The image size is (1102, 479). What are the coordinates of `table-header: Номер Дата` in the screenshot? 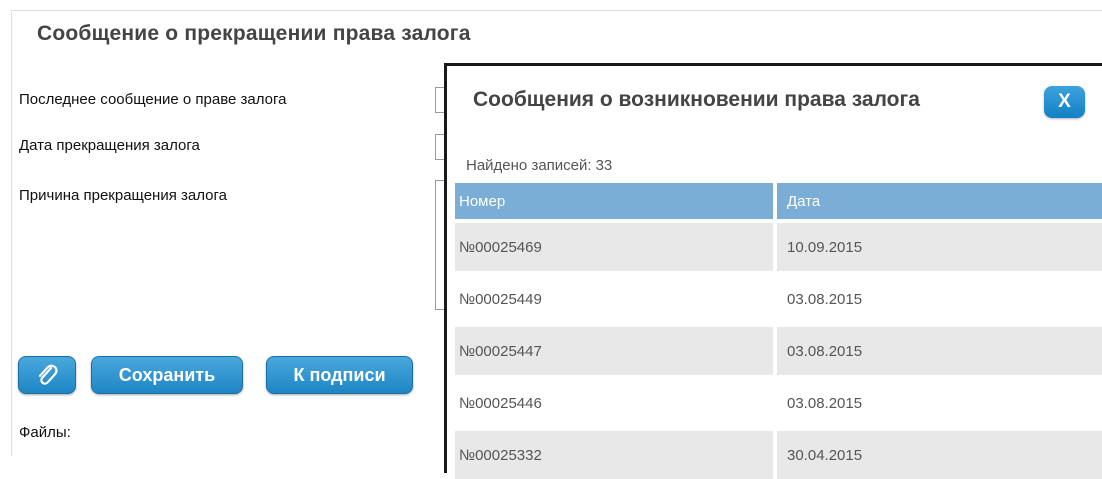 It's located at (778, 201).